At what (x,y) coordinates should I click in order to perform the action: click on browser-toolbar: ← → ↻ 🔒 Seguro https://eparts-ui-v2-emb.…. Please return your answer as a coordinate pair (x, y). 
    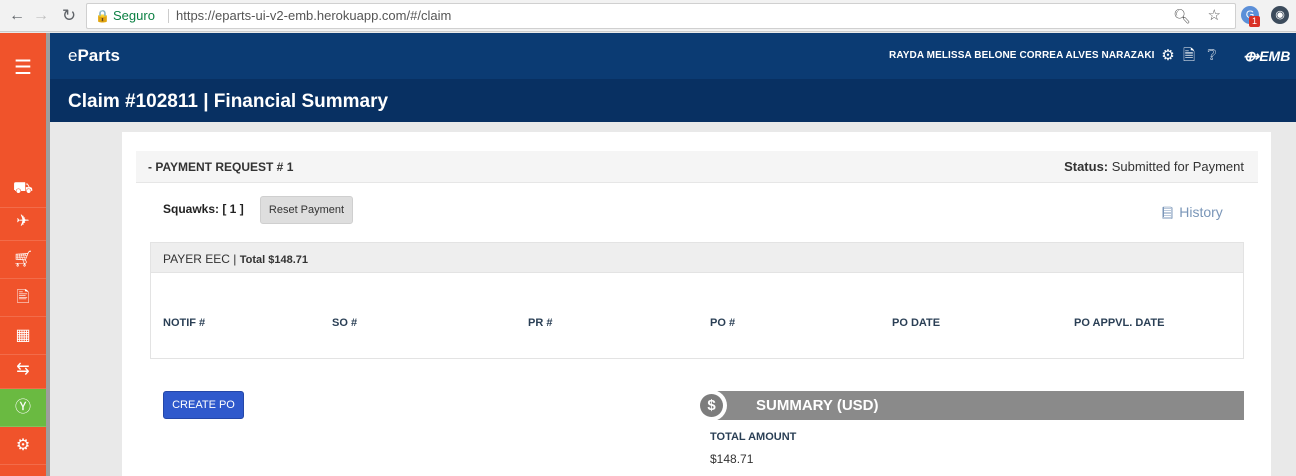
    Looking at the image, I should click on (648, 16).